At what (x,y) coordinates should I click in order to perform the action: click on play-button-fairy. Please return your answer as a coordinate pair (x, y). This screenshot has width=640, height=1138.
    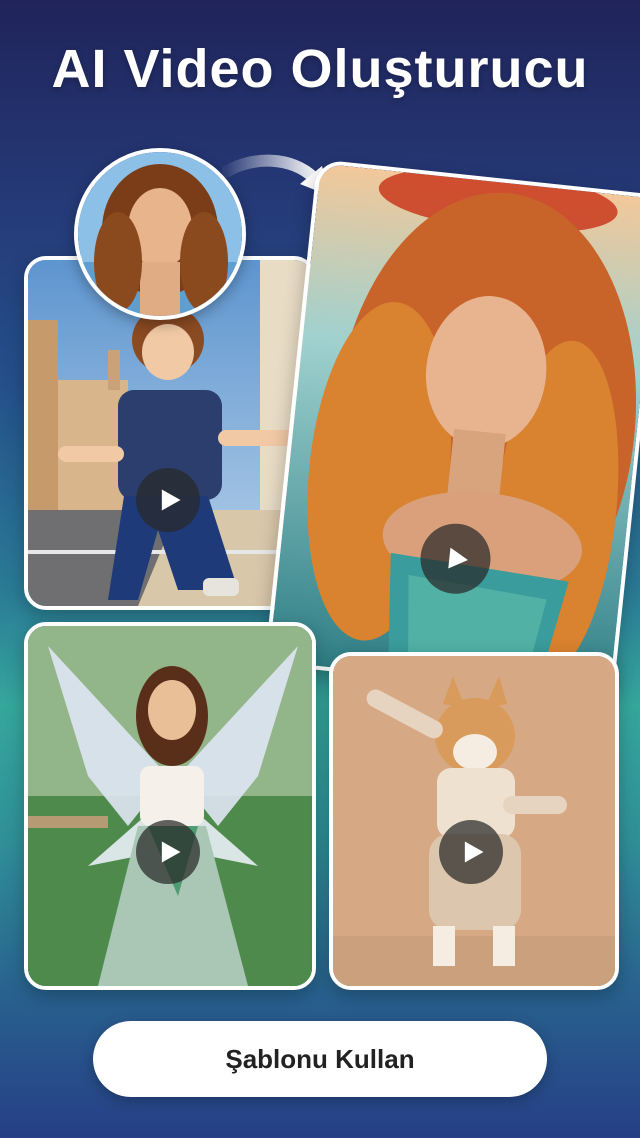
    Looking at the image, I should click on (168, 852).